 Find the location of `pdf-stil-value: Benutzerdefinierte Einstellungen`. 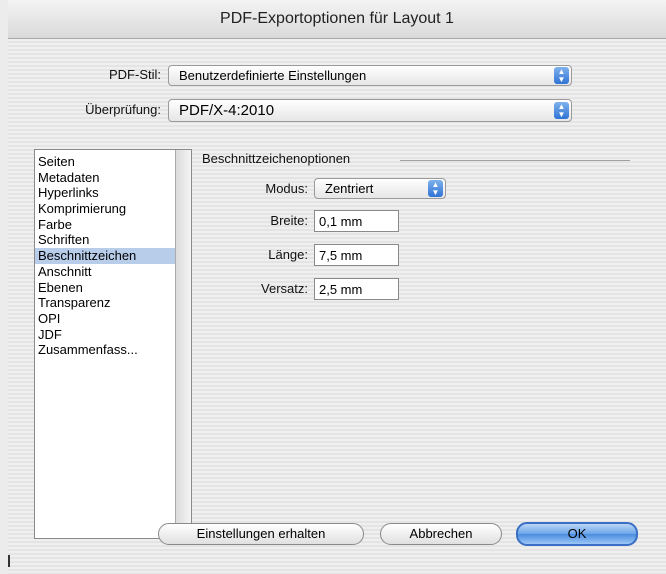

pdf-stil-value: Benutzerdefinierte Einstellungen is located at coordinates (273, 75).